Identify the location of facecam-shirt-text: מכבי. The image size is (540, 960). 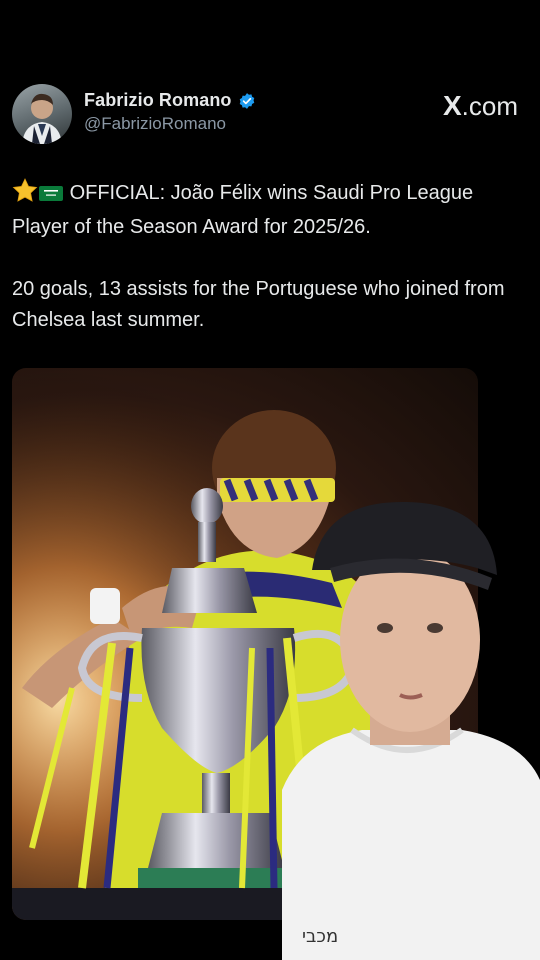
(320, 936).